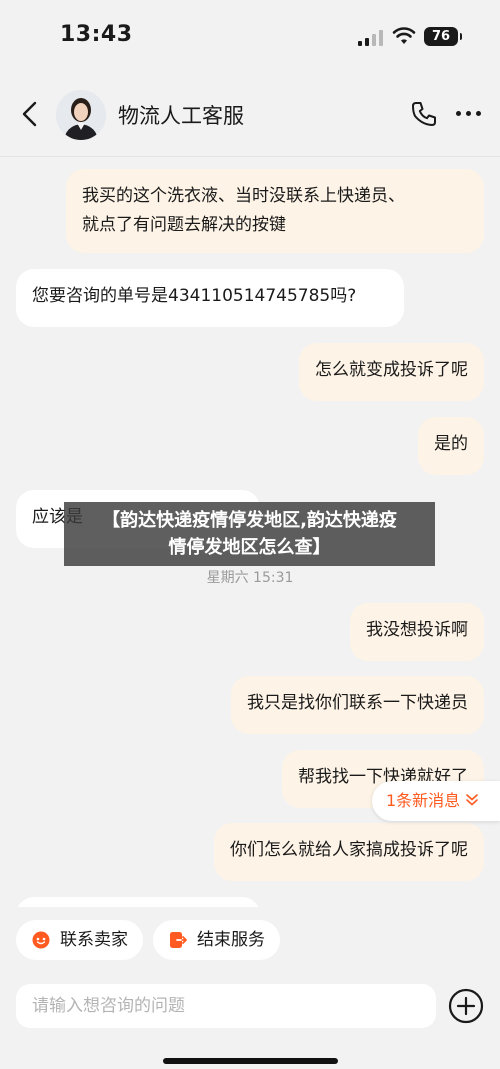 Image resolution: width=500 pixels, height=1069 pixels. Describe the element at coordinates (250, 578) in the screenshot. I see `message-timestamp: 星期六 15:31` at that location.